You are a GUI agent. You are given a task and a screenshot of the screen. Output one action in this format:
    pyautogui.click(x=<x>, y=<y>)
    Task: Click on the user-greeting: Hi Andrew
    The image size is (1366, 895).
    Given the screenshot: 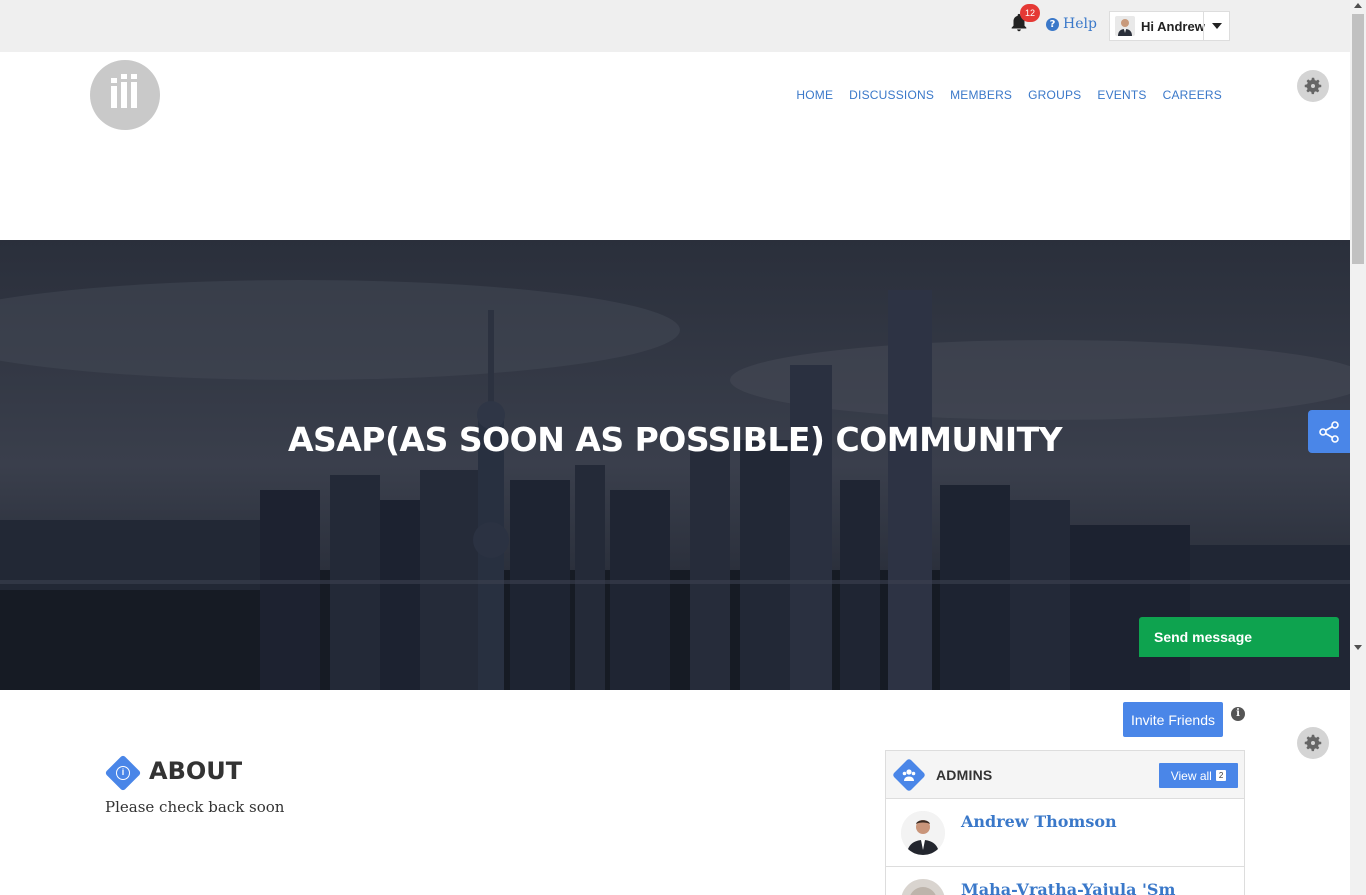 What is the action you would take?
    pyautogui.click(x=1173, y=26)
    